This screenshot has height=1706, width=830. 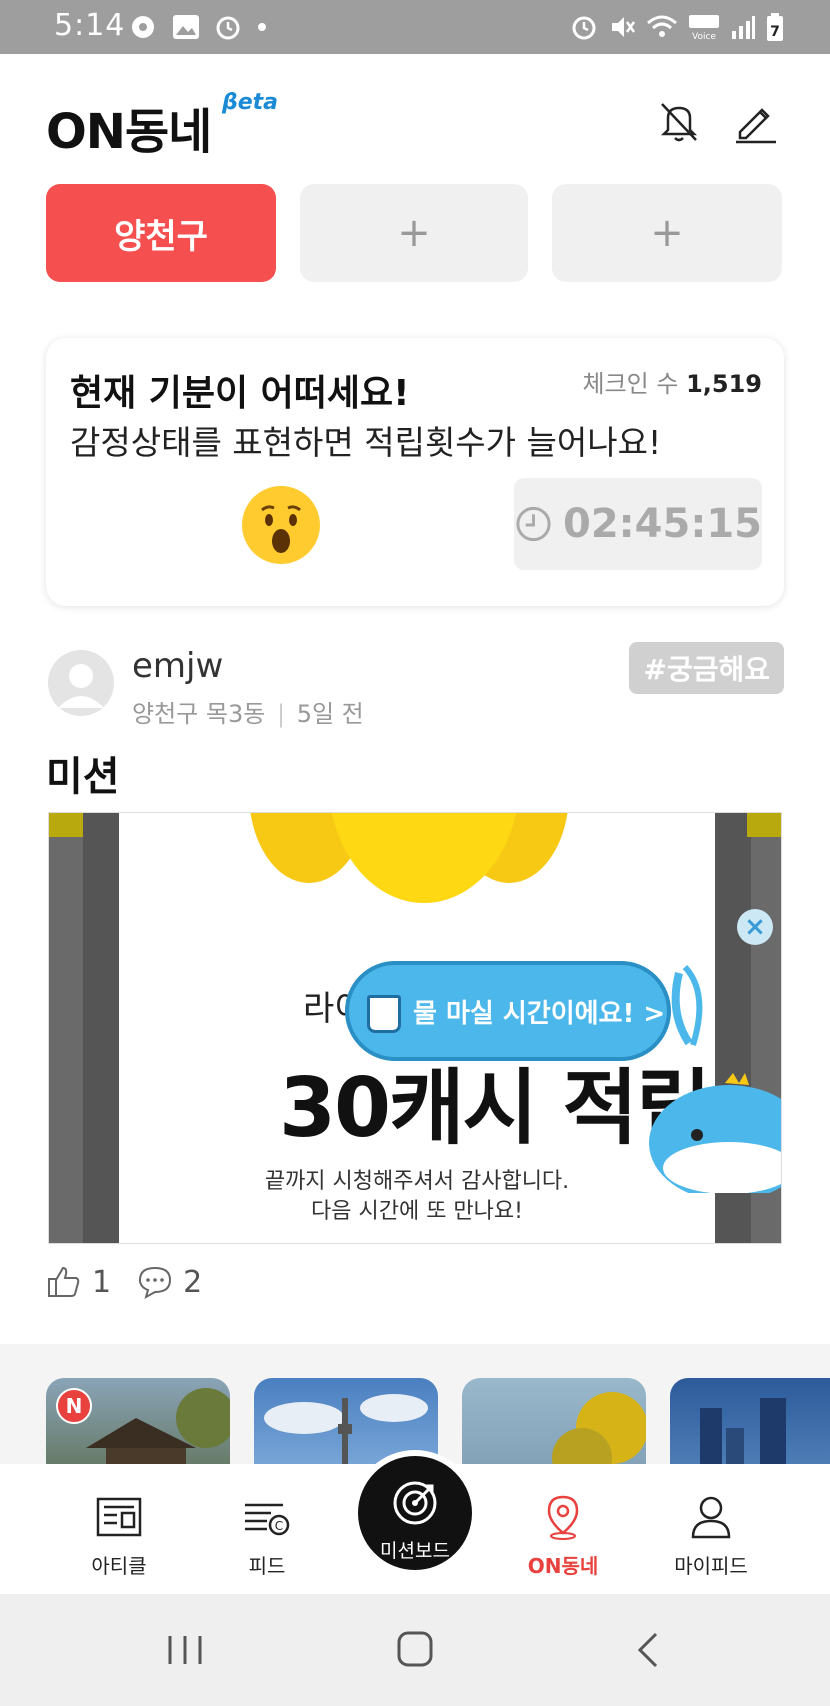 I want to click on feed-icon: C, so click(x=267, y=1519).